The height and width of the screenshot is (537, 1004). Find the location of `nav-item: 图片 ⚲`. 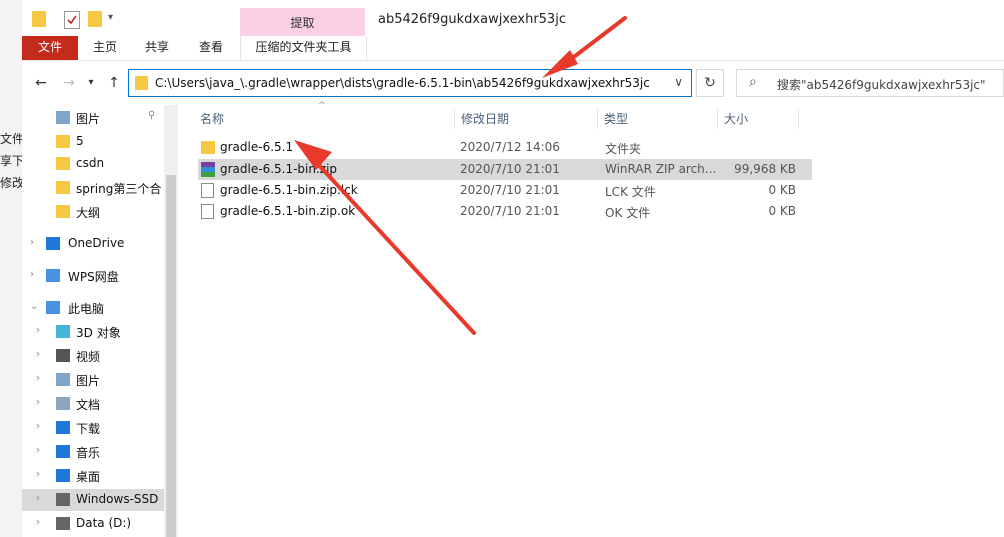

nav-item: 图片 ⚲ is located at coordinates (100, 118).